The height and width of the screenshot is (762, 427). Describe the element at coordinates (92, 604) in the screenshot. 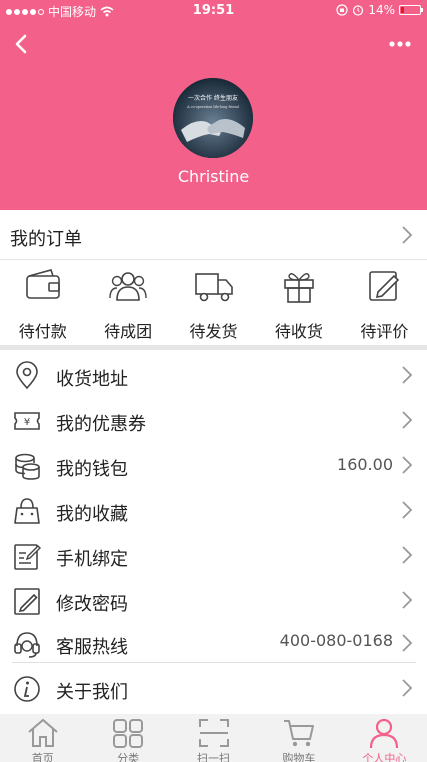

I see `menu-item-label: 修改密码` at that location.